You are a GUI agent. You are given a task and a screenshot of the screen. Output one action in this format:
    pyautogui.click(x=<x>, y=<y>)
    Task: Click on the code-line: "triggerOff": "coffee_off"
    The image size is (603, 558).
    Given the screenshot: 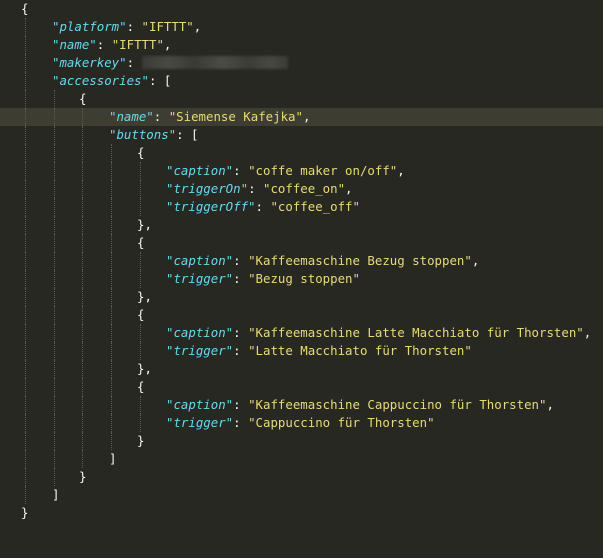 What is the action you would take?
    pyautogui.click(x=301, y=207)
    